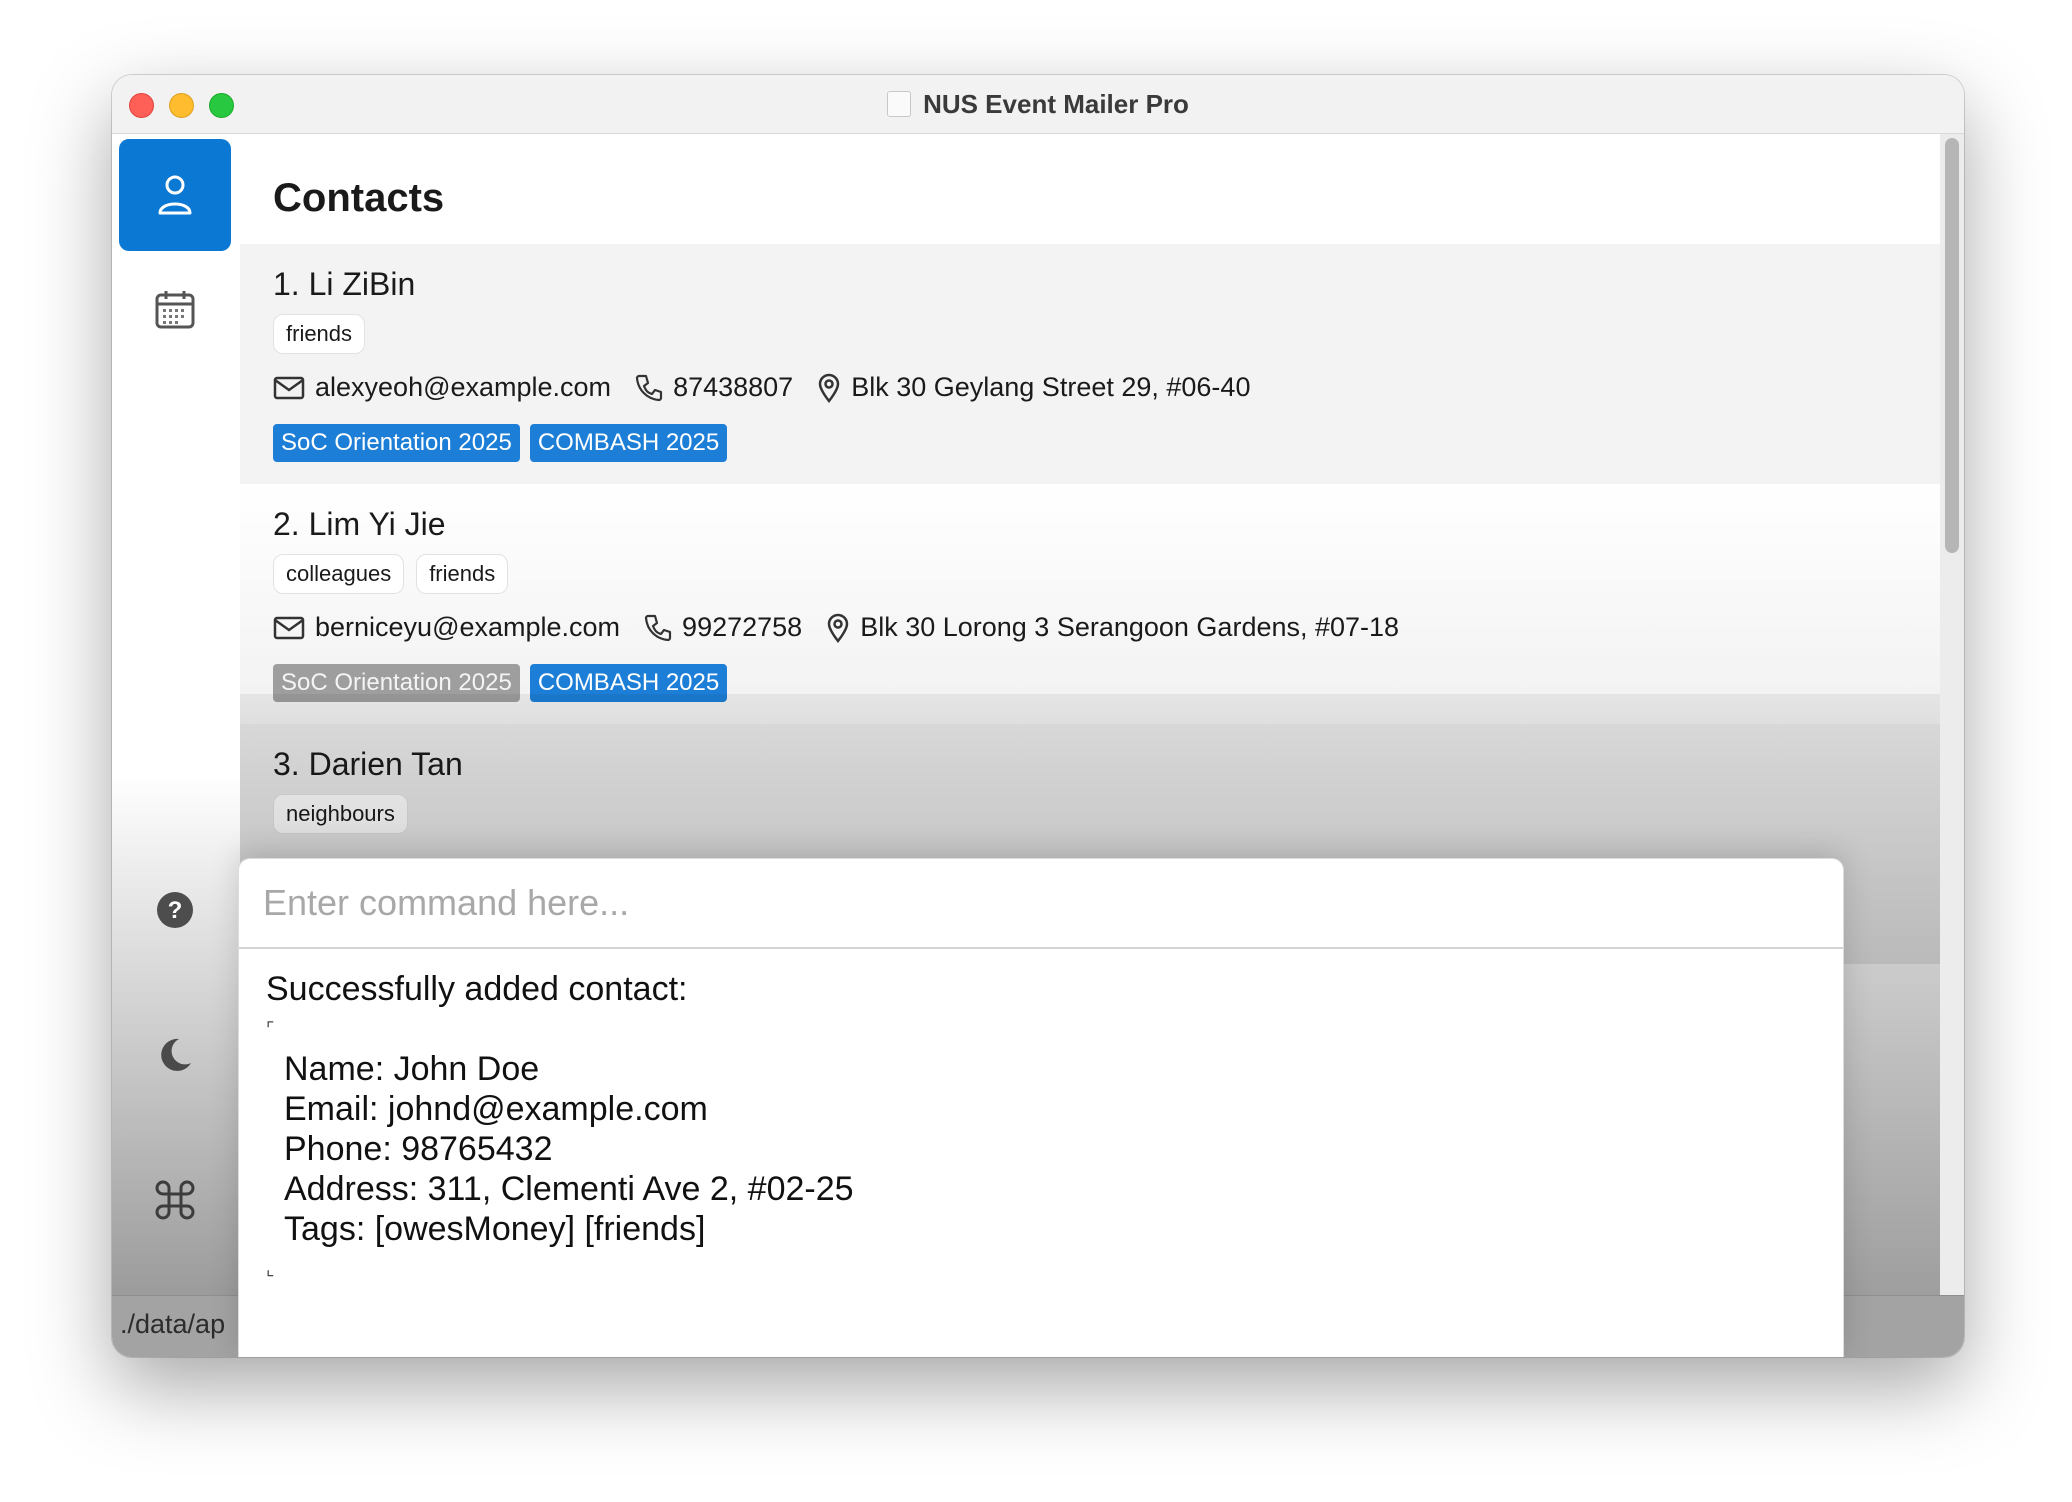 The image size is (2072, 1502). Describe the element at coordinates (270, 1029) in the screenshot. I see `result-open-mark: ⌜` at that location.